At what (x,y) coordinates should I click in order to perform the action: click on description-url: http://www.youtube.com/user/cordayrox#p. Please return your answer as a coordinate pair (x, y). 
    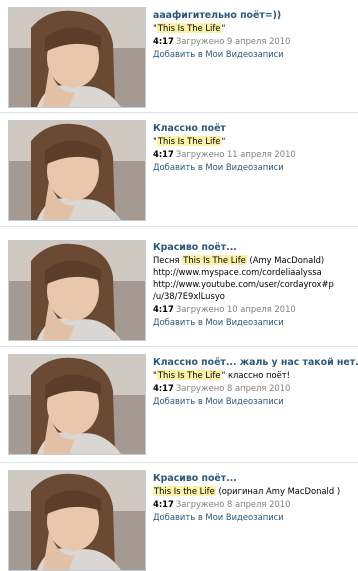
    Looking at the image, I should click on (243, 284).